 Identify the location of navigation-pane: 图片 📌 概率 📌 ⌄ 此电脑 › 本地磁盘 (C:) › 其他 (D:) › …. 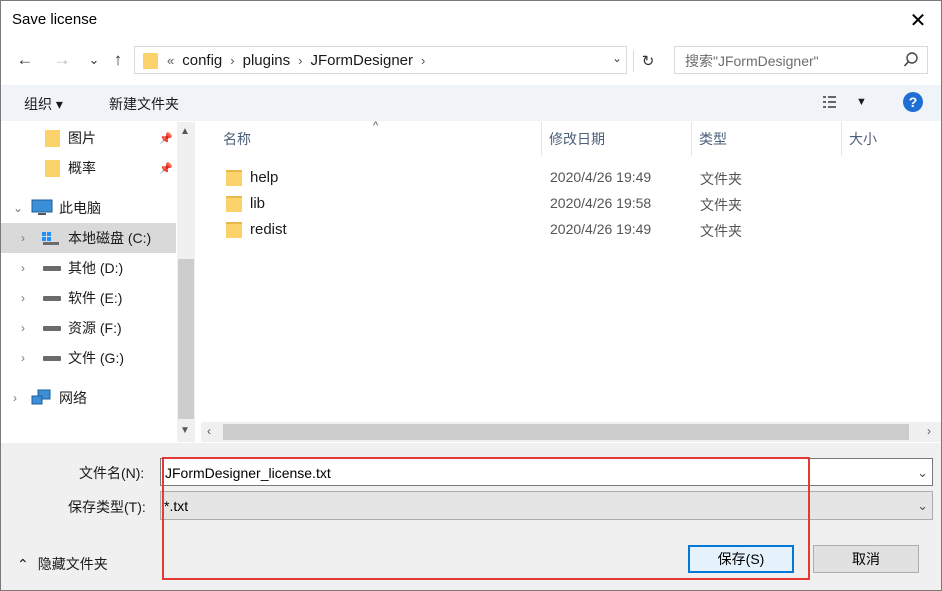
(98, 282).